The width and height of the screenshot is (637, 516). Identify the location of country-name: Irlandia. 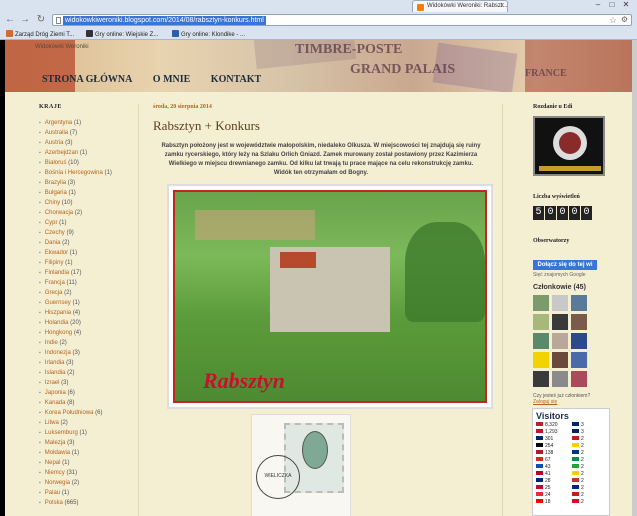
(55, 363).